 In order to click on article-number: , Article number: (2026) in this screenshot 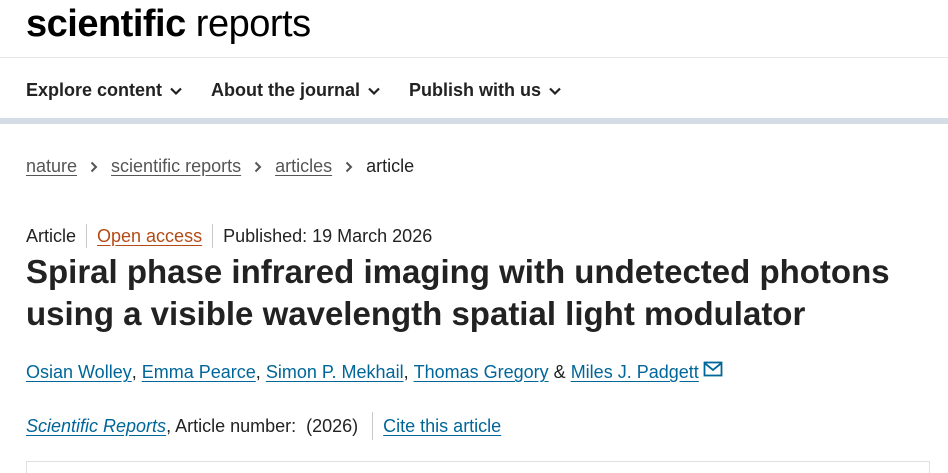, I will do `click(262, 425)`.